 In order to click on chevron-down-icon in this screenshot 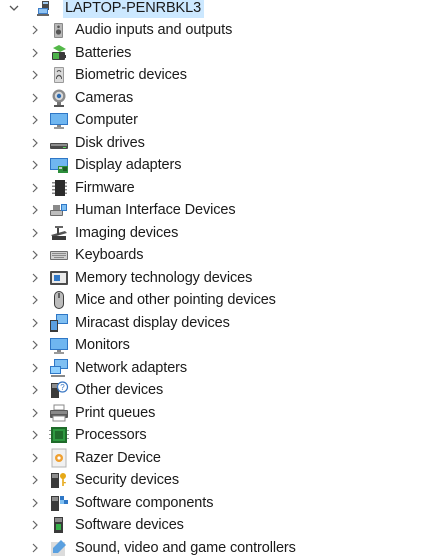, I will do `click(14, 8)`.